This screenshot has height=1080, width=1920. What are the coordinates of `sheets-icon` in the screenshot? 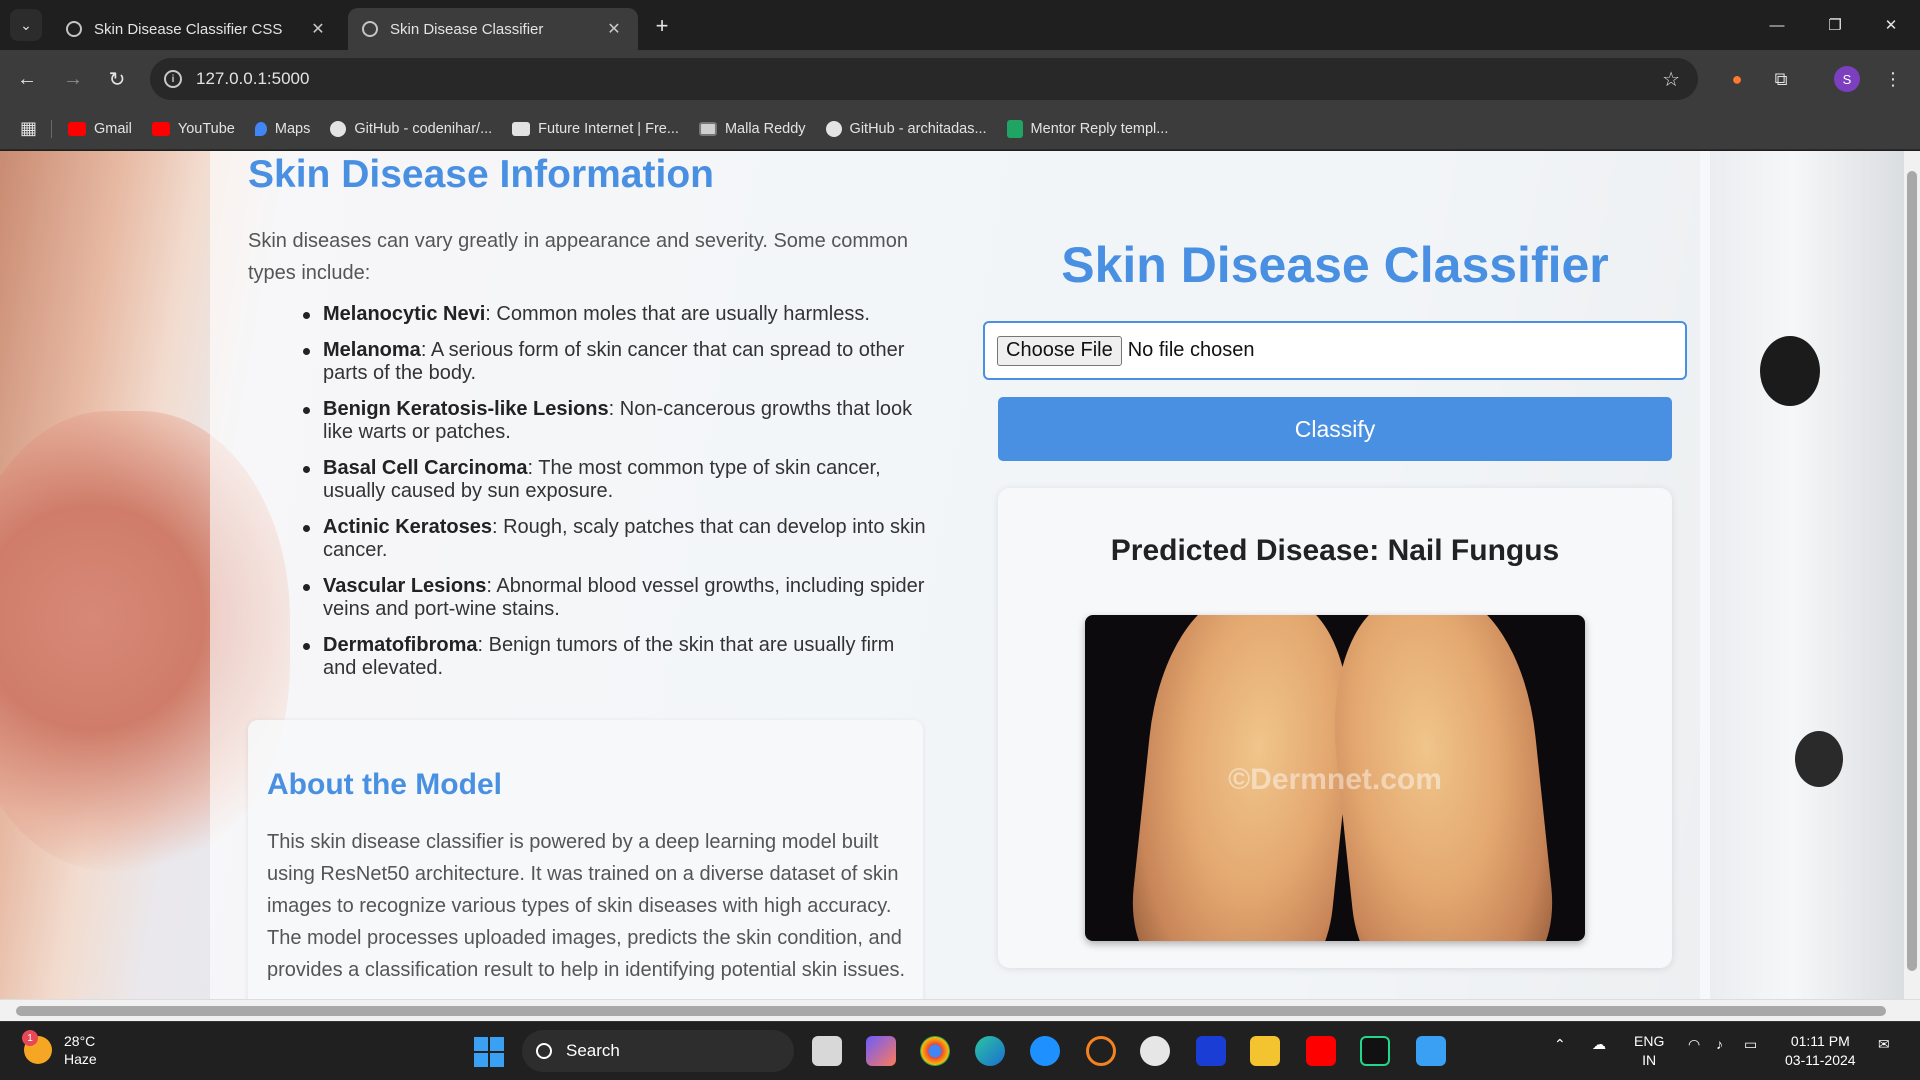 It's located at (1014, 128).